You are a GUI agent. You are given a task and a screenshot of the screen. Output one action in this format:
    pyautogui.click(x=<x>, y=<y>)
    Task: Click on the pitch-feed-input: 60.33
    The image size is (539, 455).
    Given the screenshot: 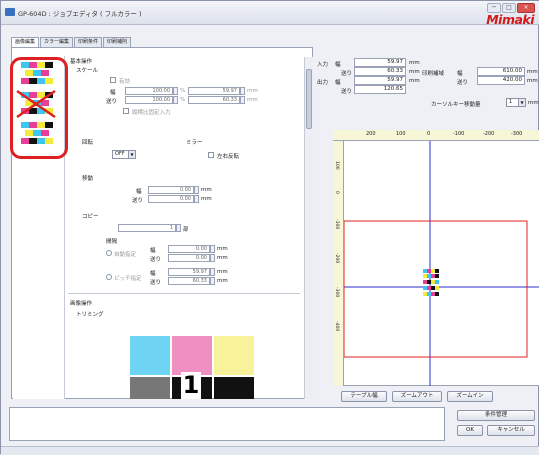 What is the action you would take?
    pyautogui.click(x=189, y=281)
    